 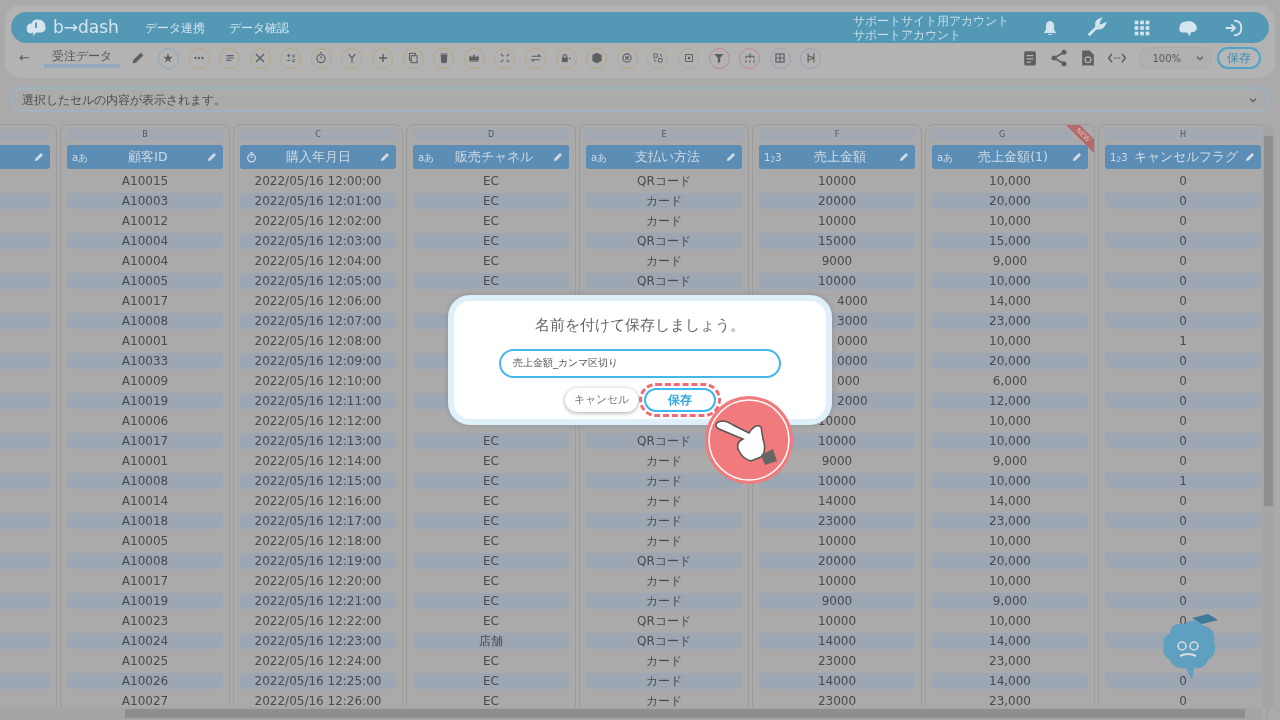 I want to click on table-cell-text: A10001, so click(x=145, y=461).